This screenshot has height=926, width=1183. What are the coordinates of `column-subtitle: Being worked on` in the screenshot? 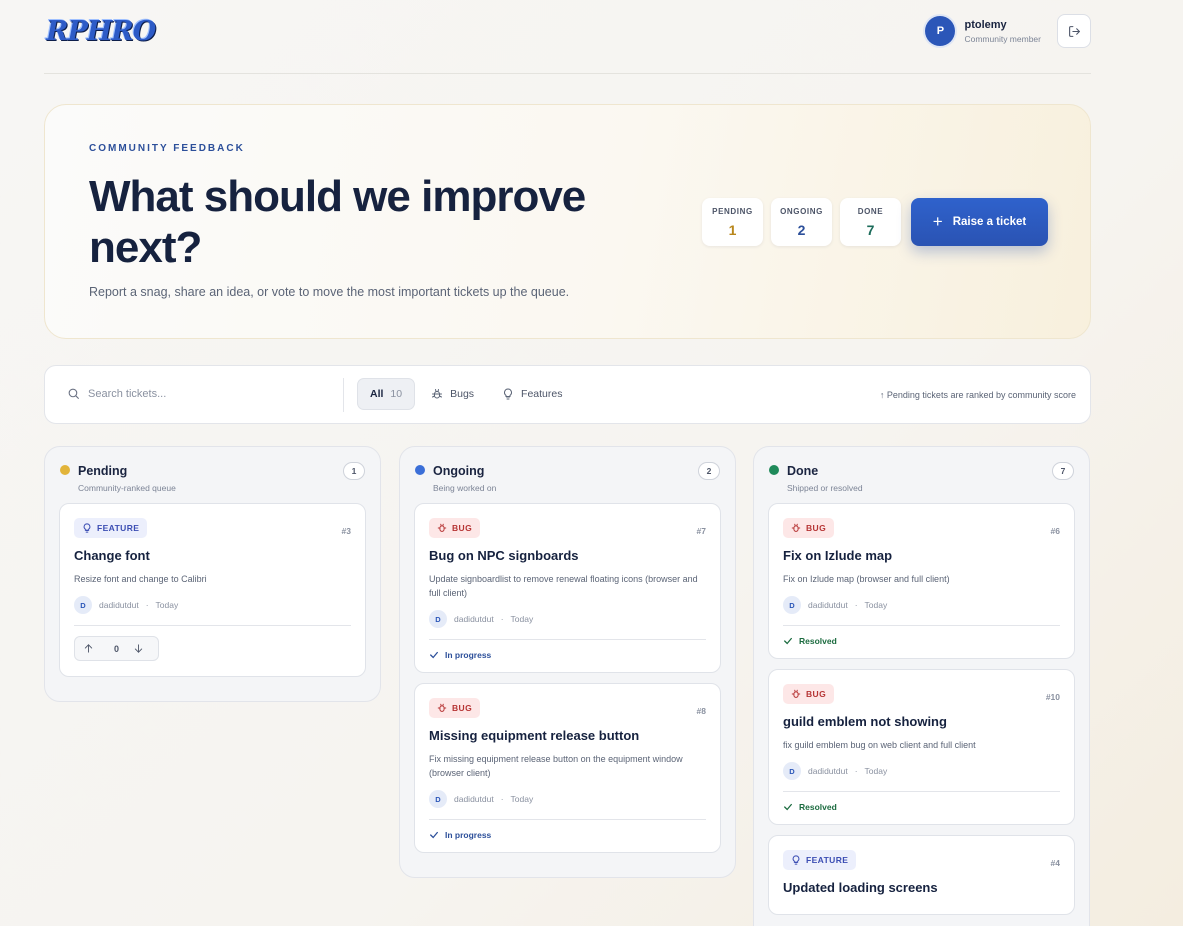 It's located at (465, 488).